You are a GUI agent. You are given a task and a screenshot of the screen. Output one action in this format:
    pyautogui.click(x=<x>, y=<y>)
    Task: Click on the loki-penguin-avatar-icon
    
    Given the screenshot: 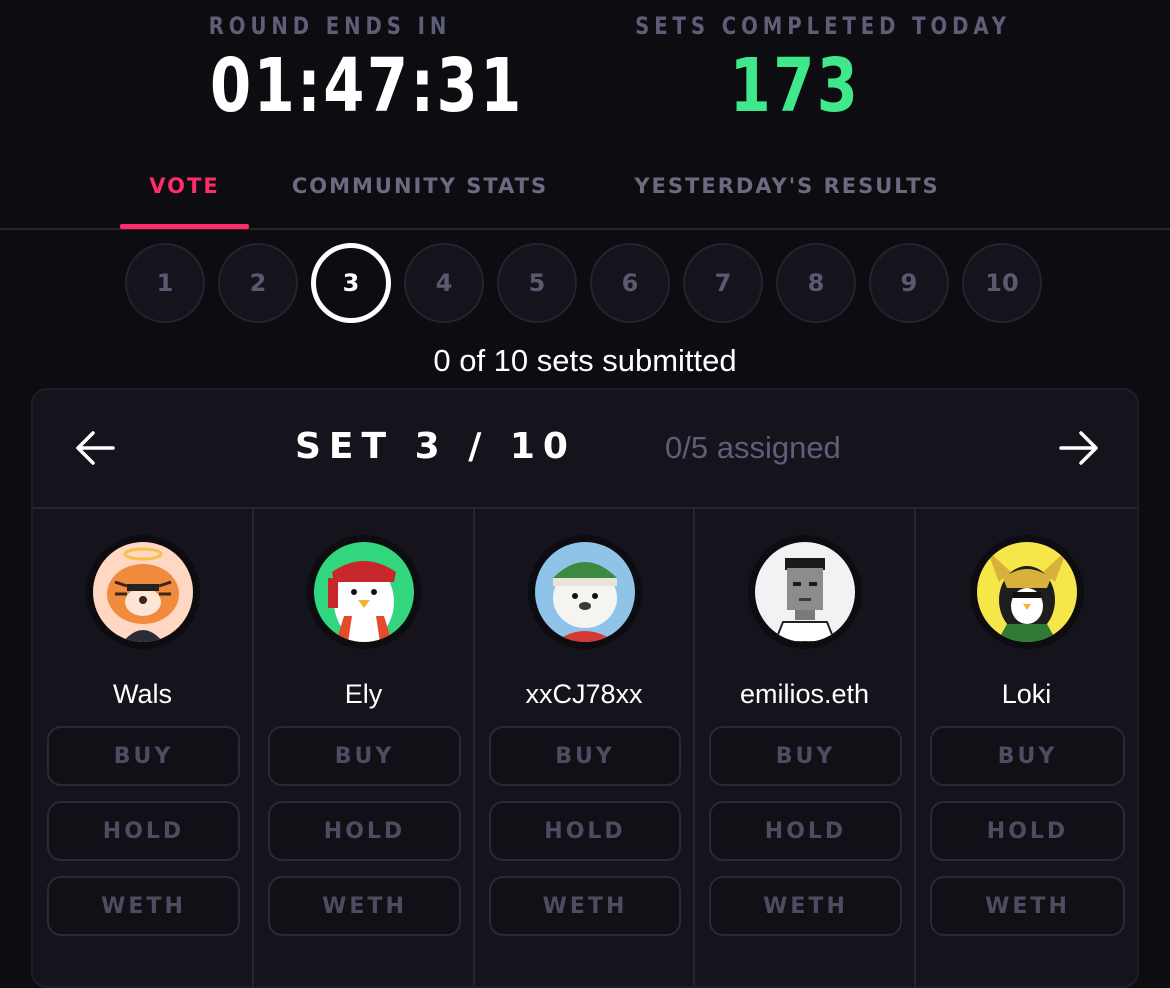 What is the action you would take?
    pyautogui.click(x=1027, y=592)
    